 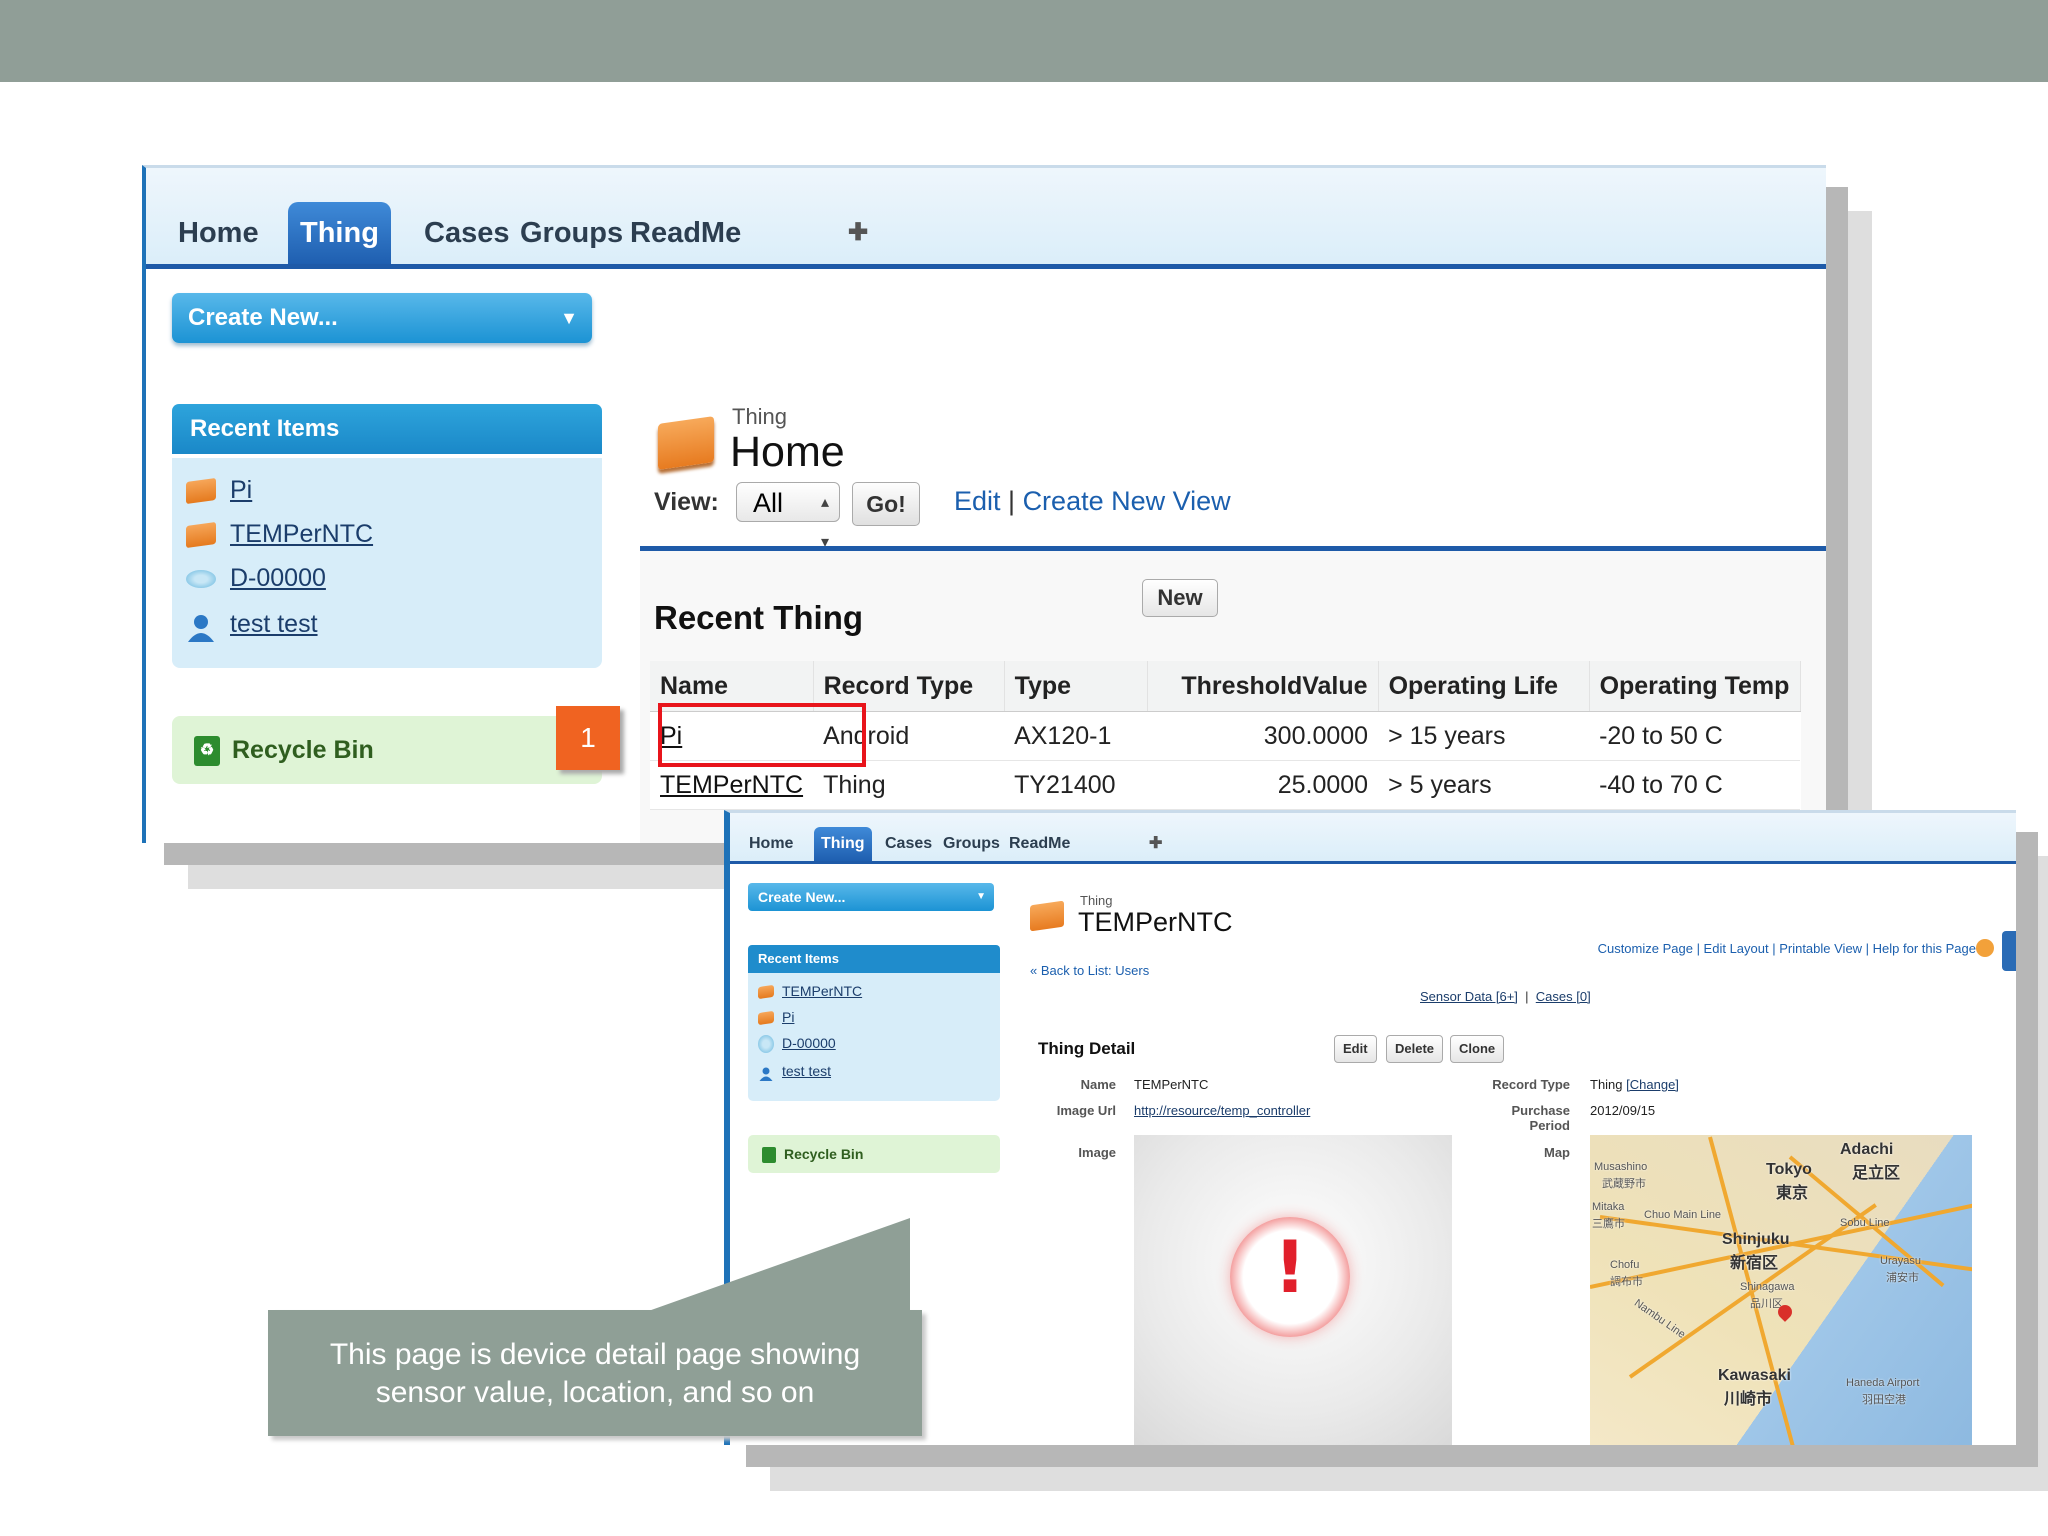 I want to click on image-url-link: http://resource/temp_controller, so click(x=1222, y=1110).